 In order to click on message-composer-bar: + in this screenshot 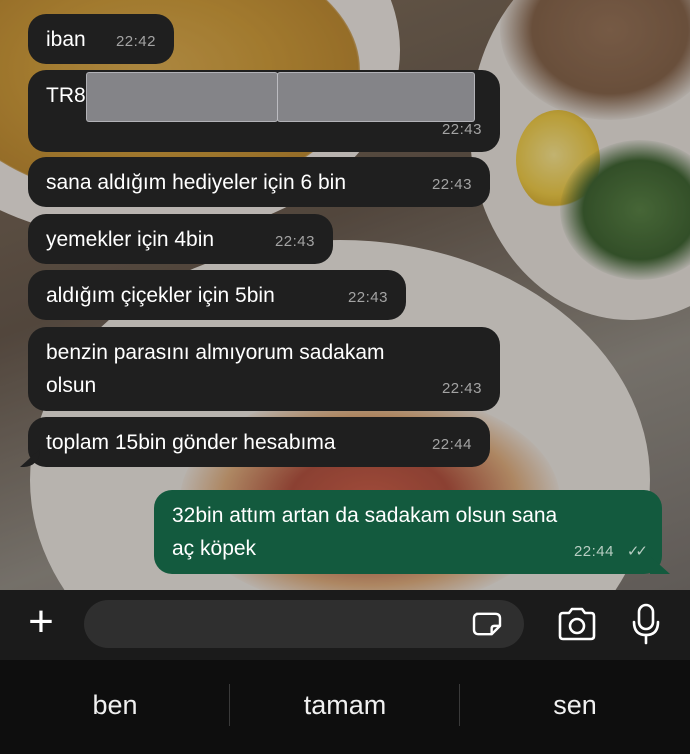, I will do `click(345, 625)`.